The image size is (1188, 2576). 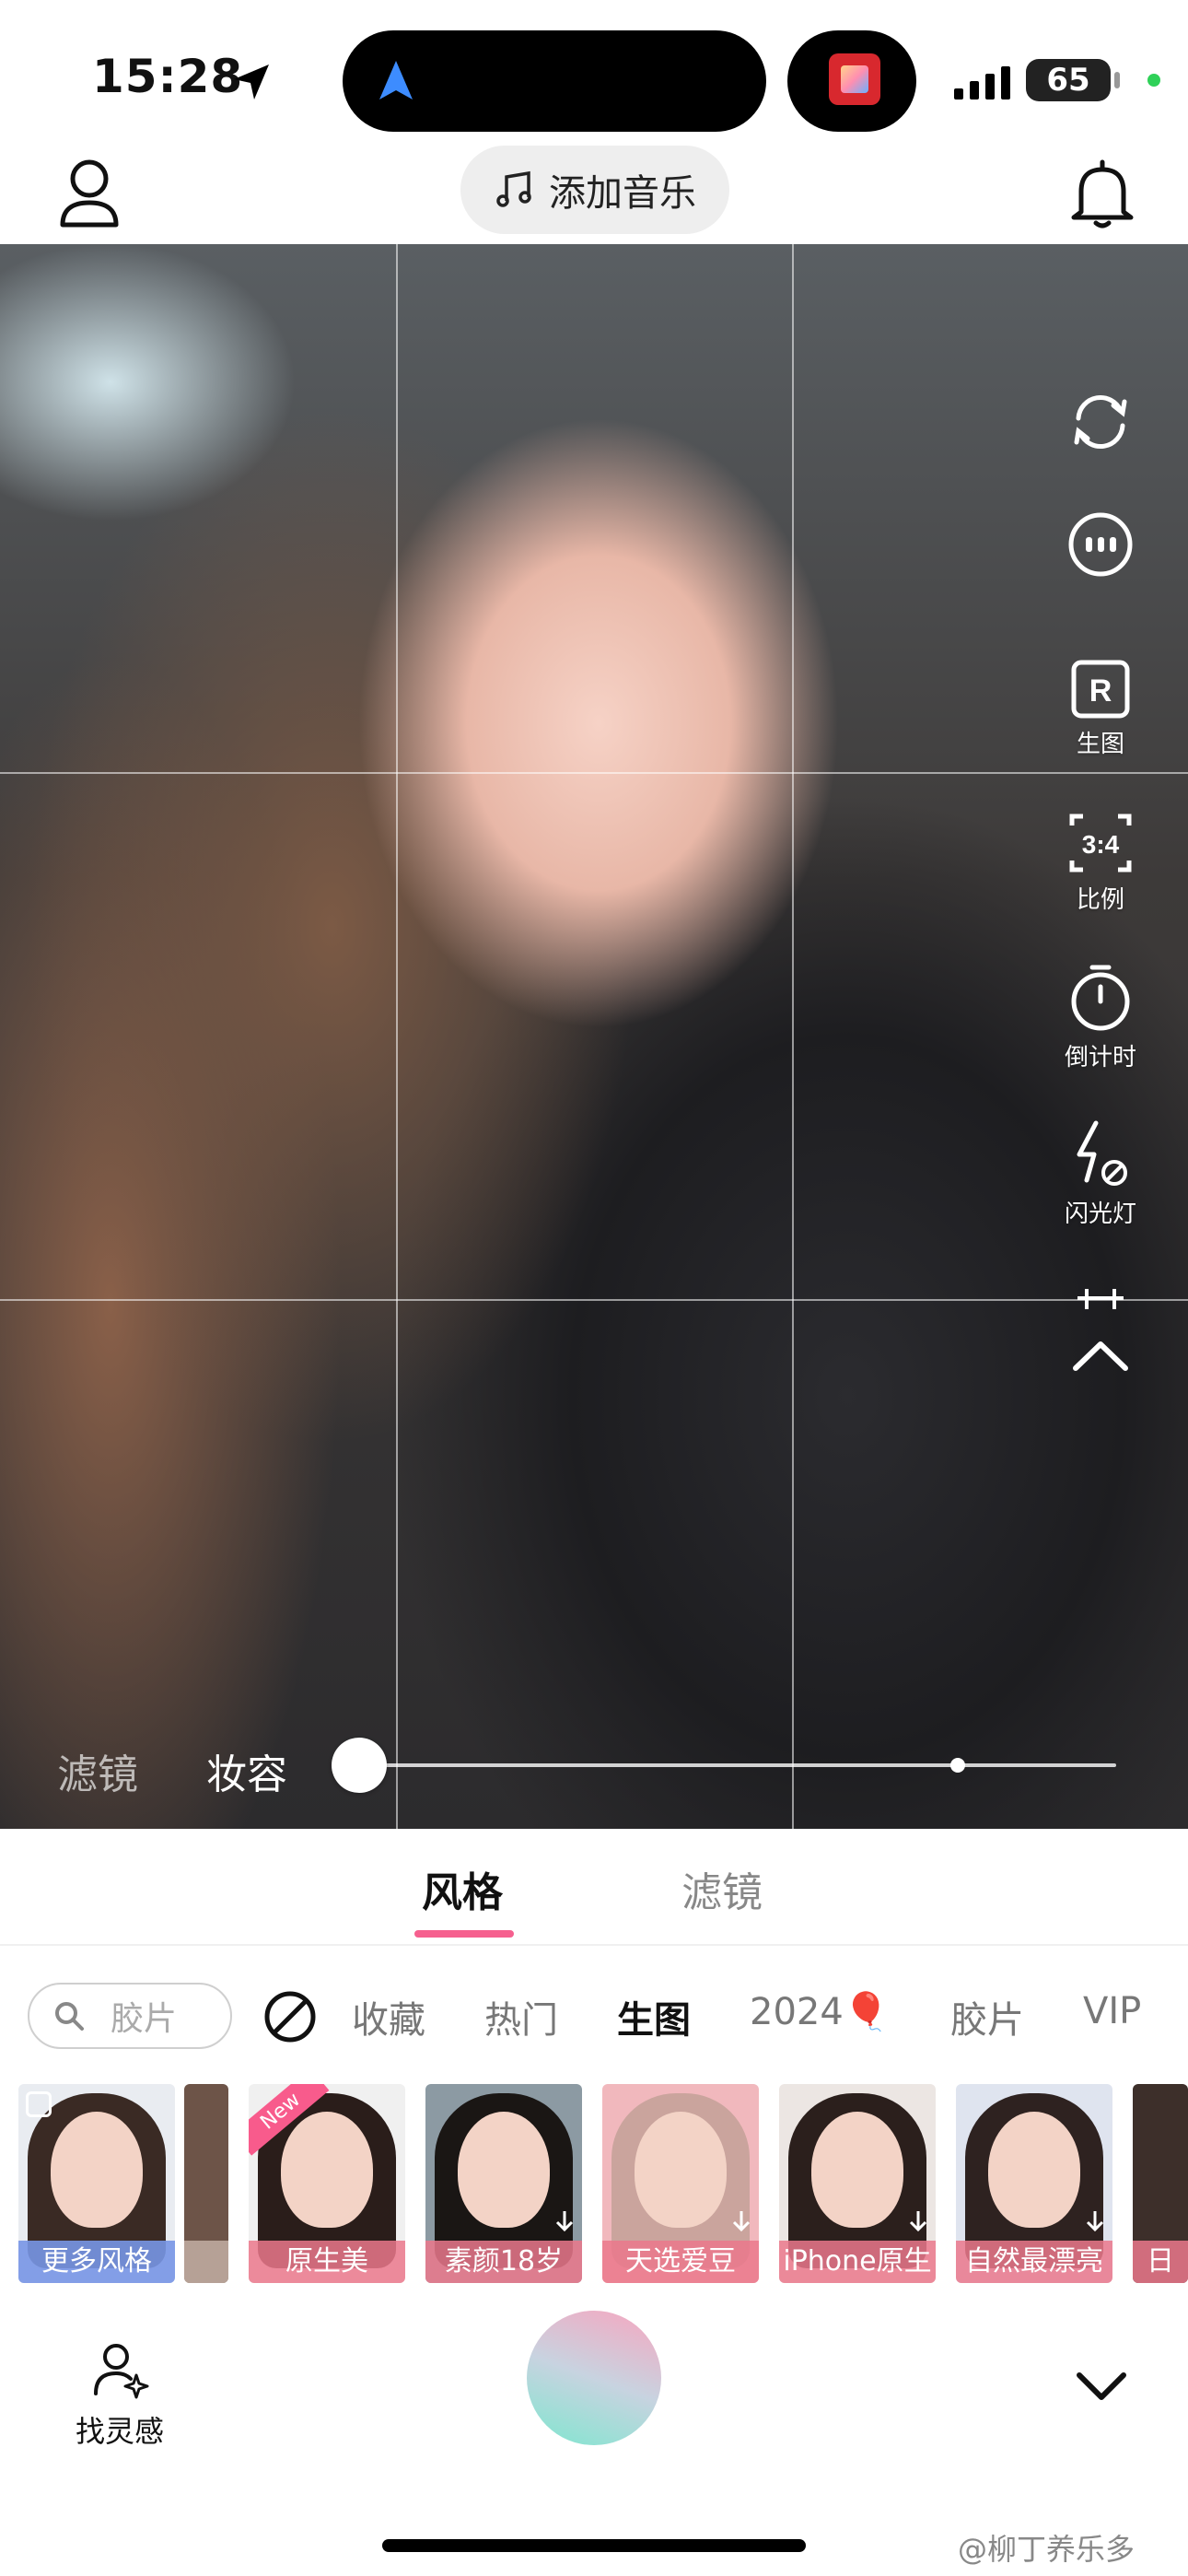 What do you see at coordinates (1102, 193) in the screenshot?
I see `bell-icon` at bounding box center [1102, 193].